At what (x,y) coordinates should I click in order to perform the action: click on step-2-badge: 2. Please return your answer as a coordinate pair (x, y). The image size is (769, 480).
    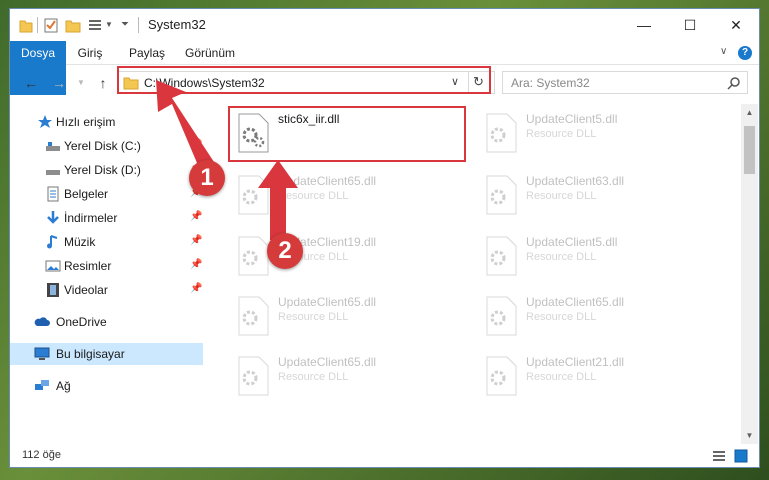
    Looking at the image, I should click on (285, 251).